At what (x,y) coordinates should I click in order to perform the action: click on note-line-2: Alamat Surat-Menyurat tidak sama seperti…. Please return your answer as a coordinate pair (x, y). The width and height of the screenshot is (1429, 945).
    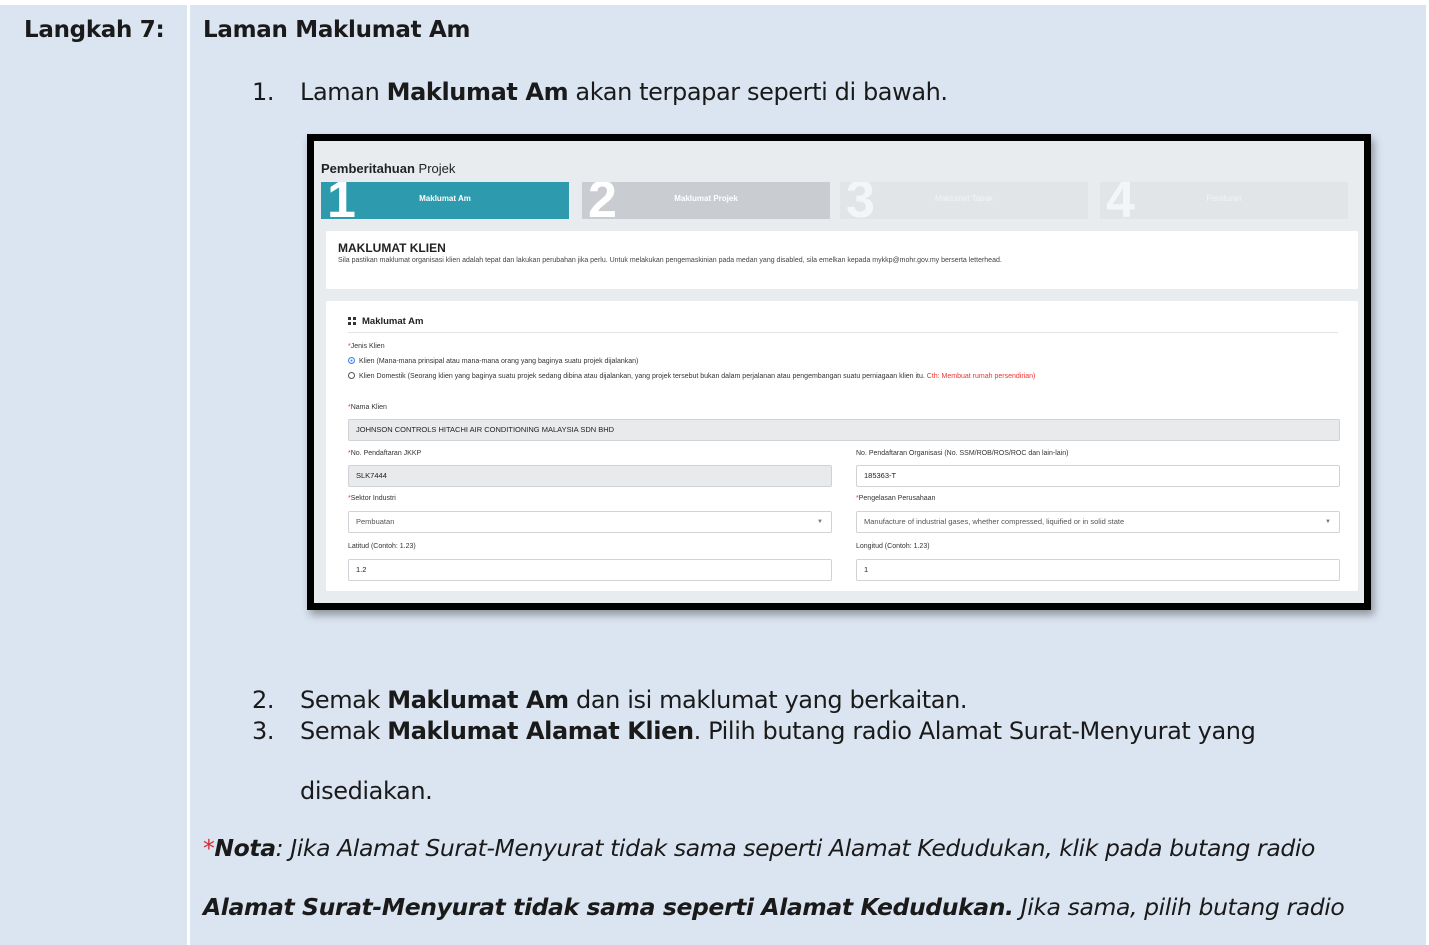
    Looking at the image, I should click on (774, 907).